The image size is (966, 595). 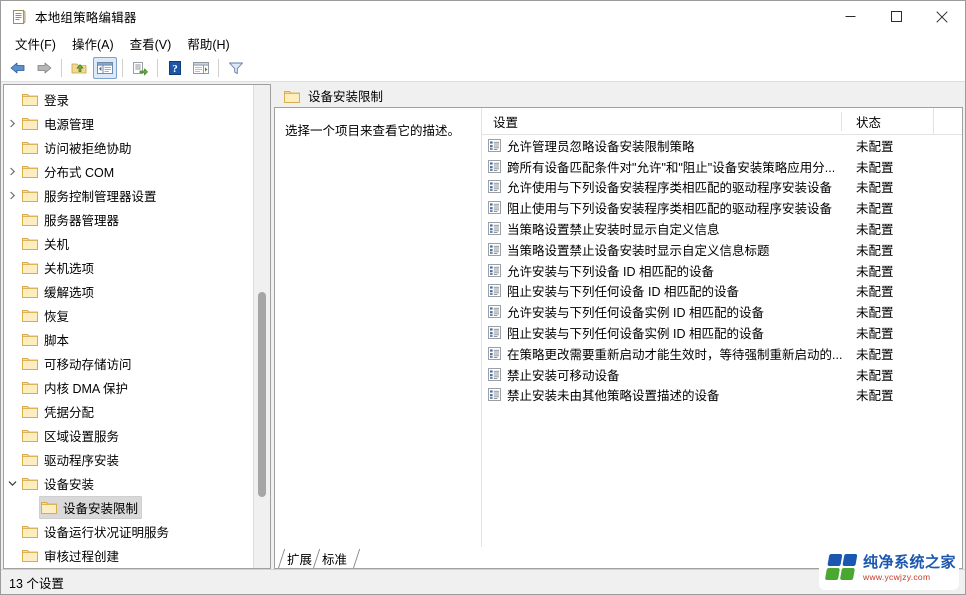 I want to click on tree-item-label: 可移动存储访问, so click(x=88, y=364).